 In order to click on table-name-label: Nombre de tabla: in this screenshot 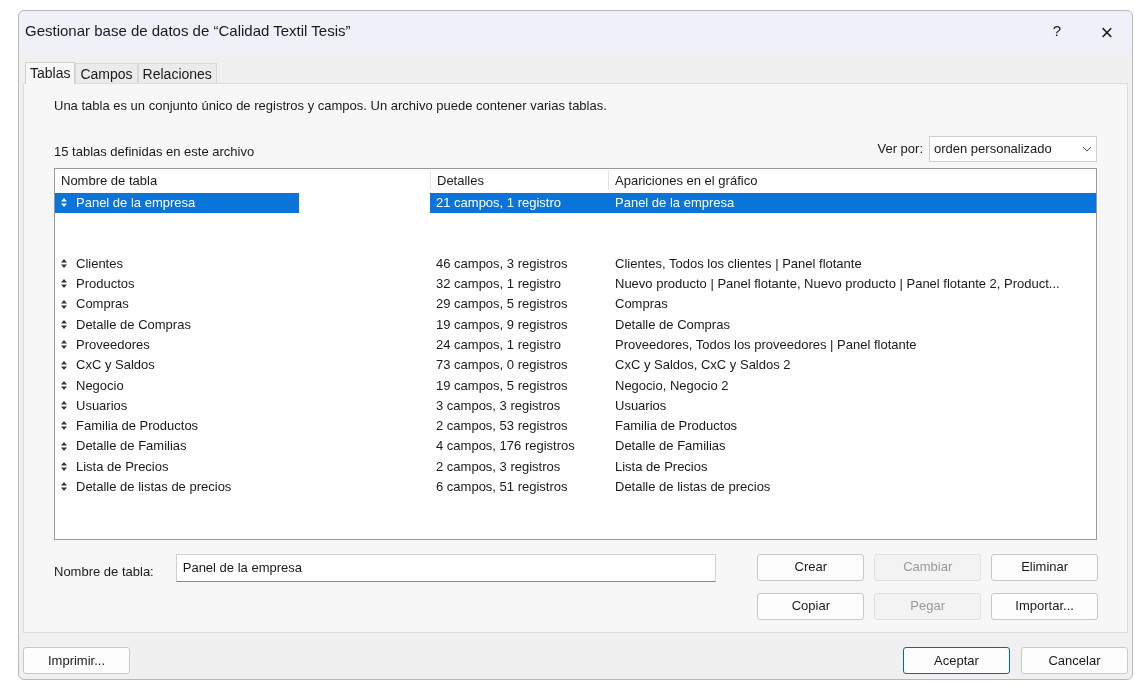, I will do `click(104, 571)`.